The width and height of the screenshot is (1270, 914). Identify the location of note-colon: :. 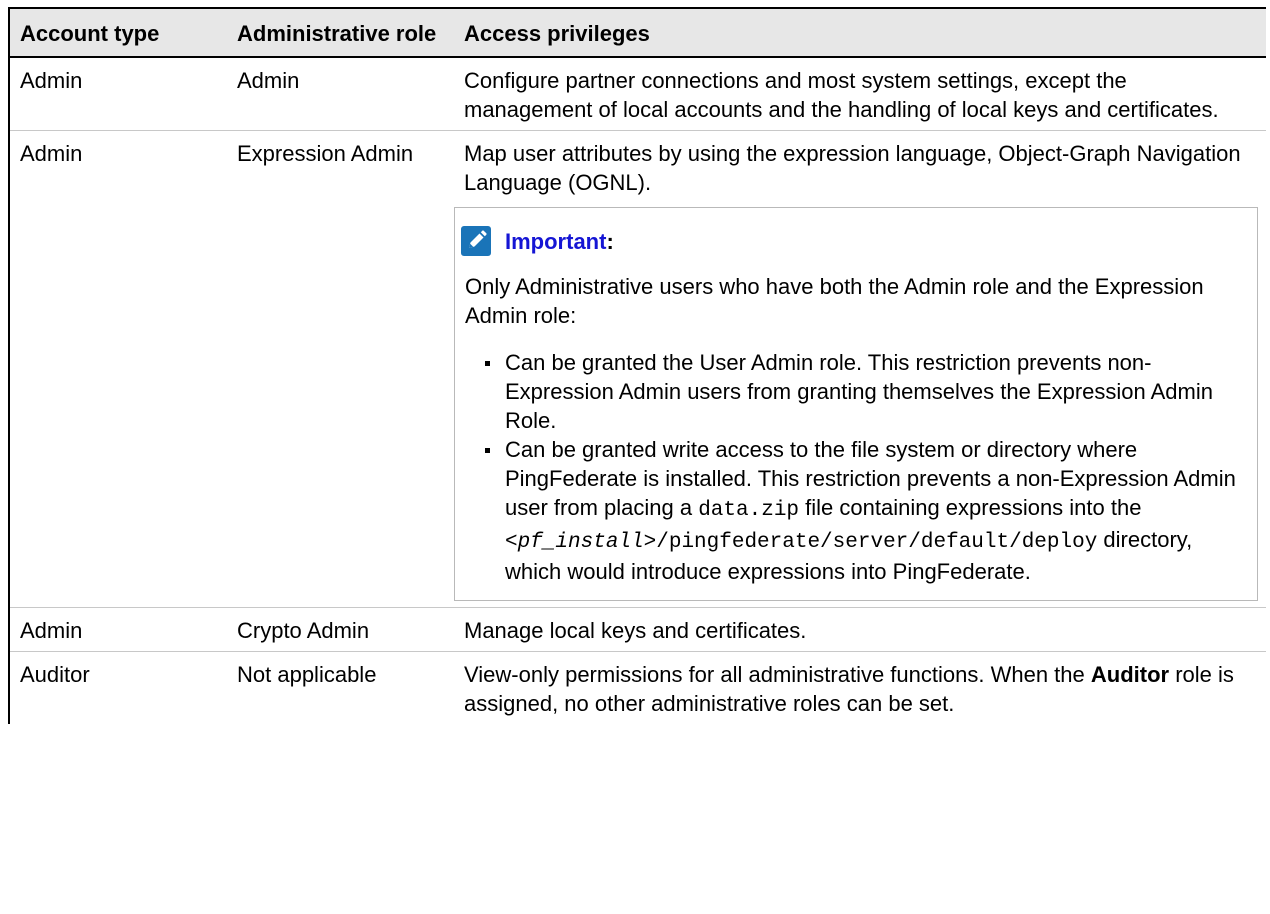
(610, 241).